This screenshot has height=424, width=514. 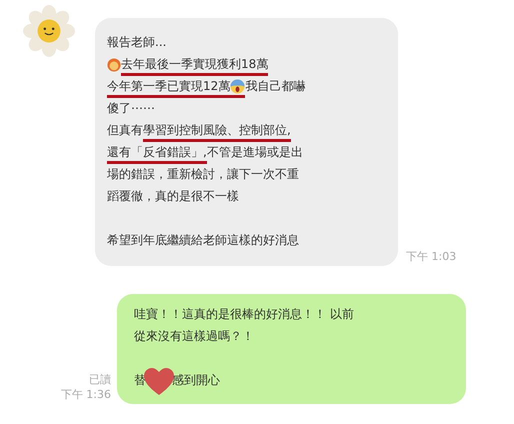 I want to click on message-time: 下午 1:36, so click(x=85, y=394).